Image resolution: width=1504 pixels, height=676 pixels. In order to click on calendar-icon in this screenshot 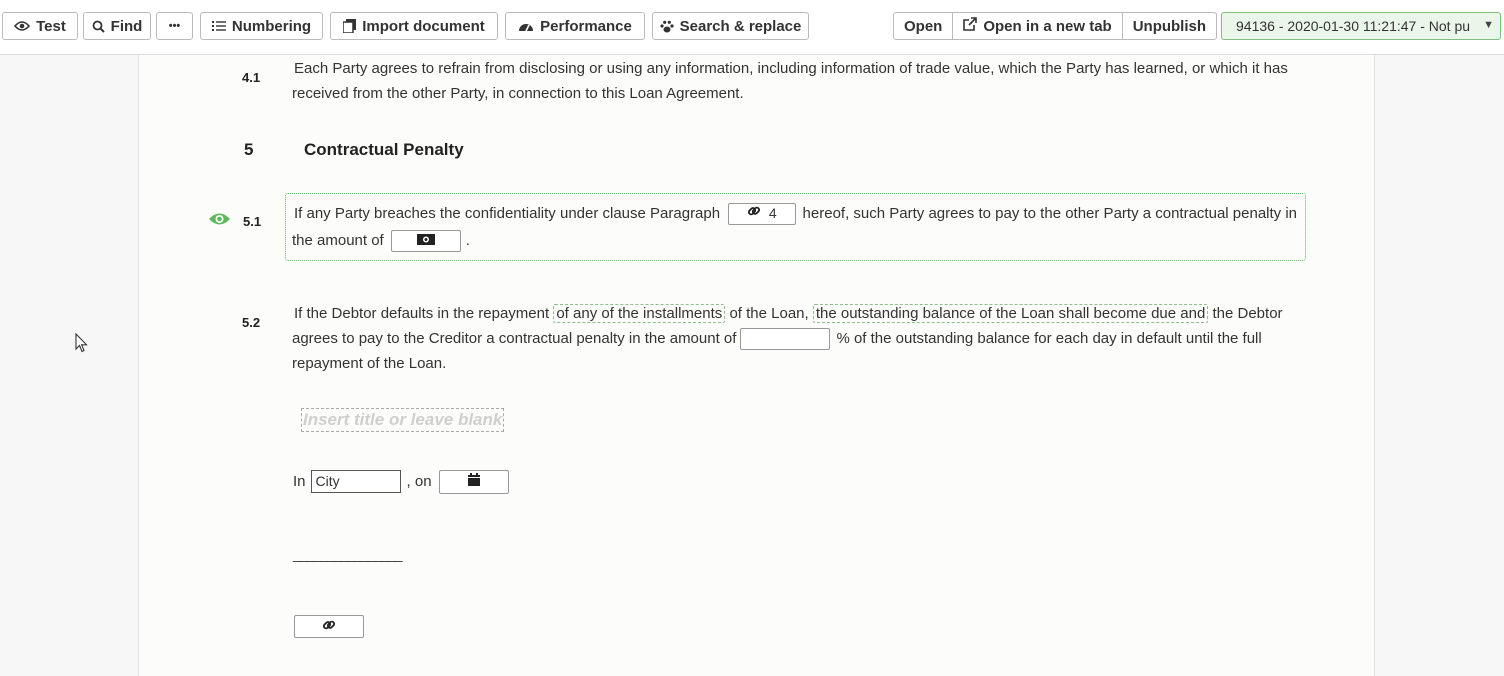, I will do `click(473, 481)`.